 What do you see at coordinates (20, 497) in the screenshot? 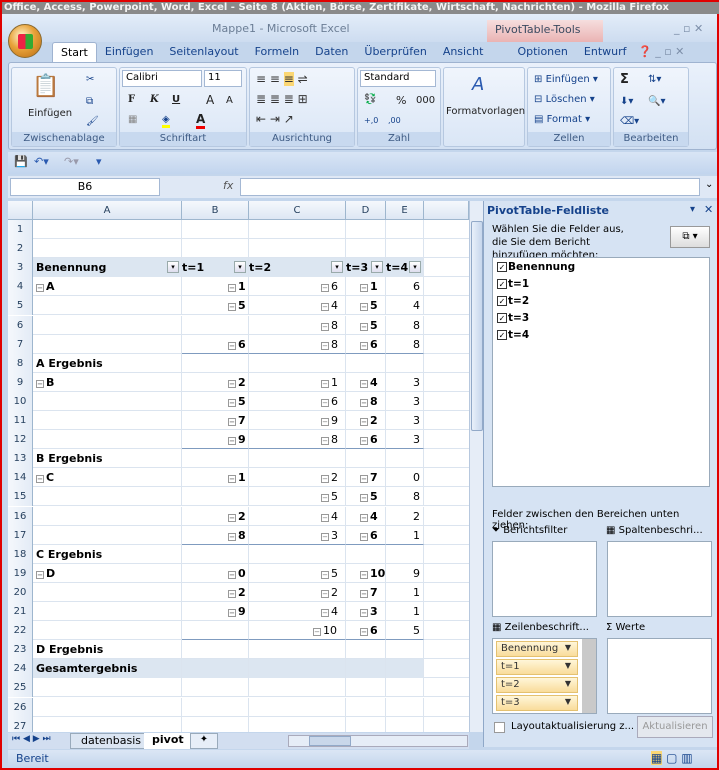
I see `row-number: 15` at bounding box center [20, 497].